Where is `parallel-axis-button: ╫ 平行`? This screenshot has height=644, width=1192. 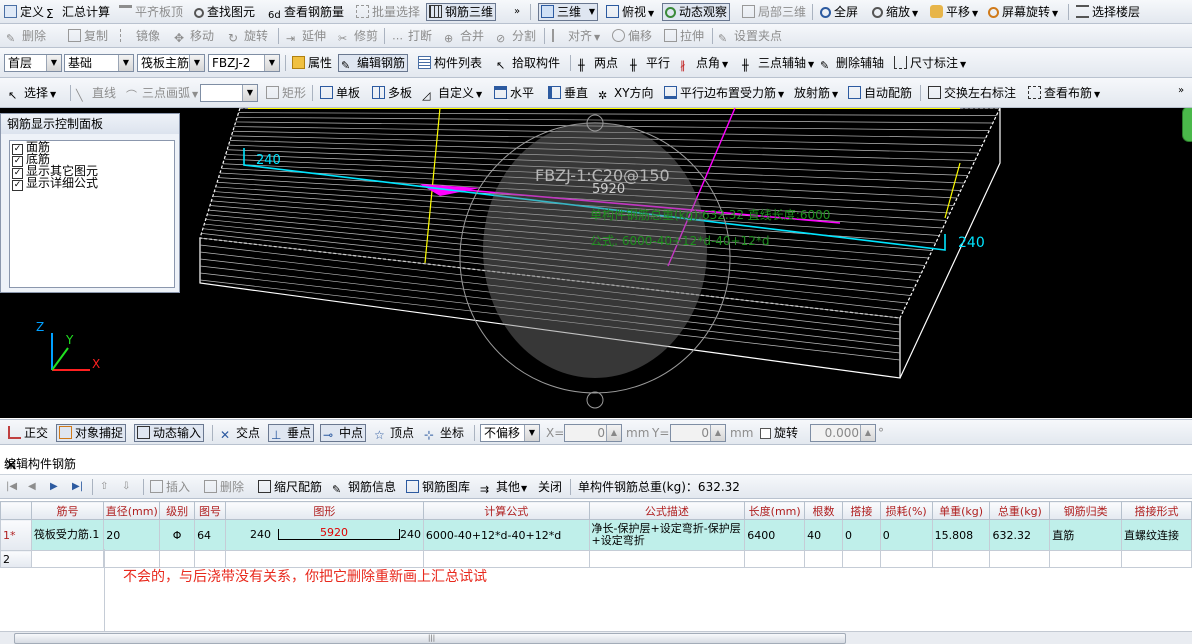 parallel-axis-button: ╫ 平行 is located at coordinates (650, 63).